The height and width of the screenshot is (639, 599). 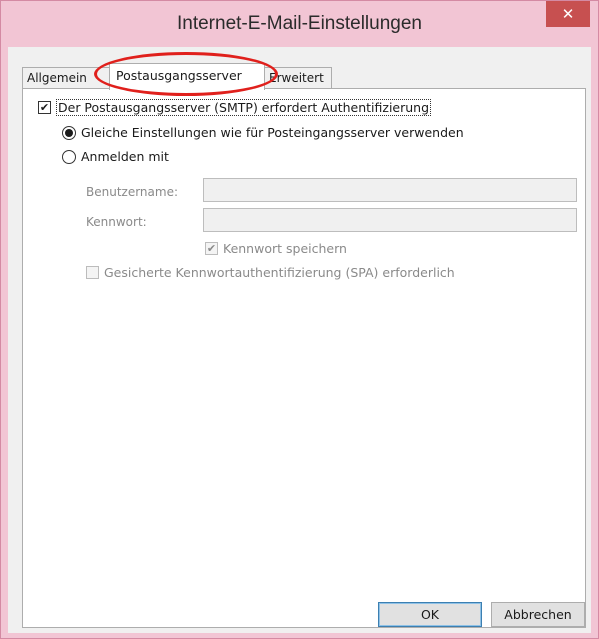 I want to click on close-icon: ✕, so click(x=568, y=14).